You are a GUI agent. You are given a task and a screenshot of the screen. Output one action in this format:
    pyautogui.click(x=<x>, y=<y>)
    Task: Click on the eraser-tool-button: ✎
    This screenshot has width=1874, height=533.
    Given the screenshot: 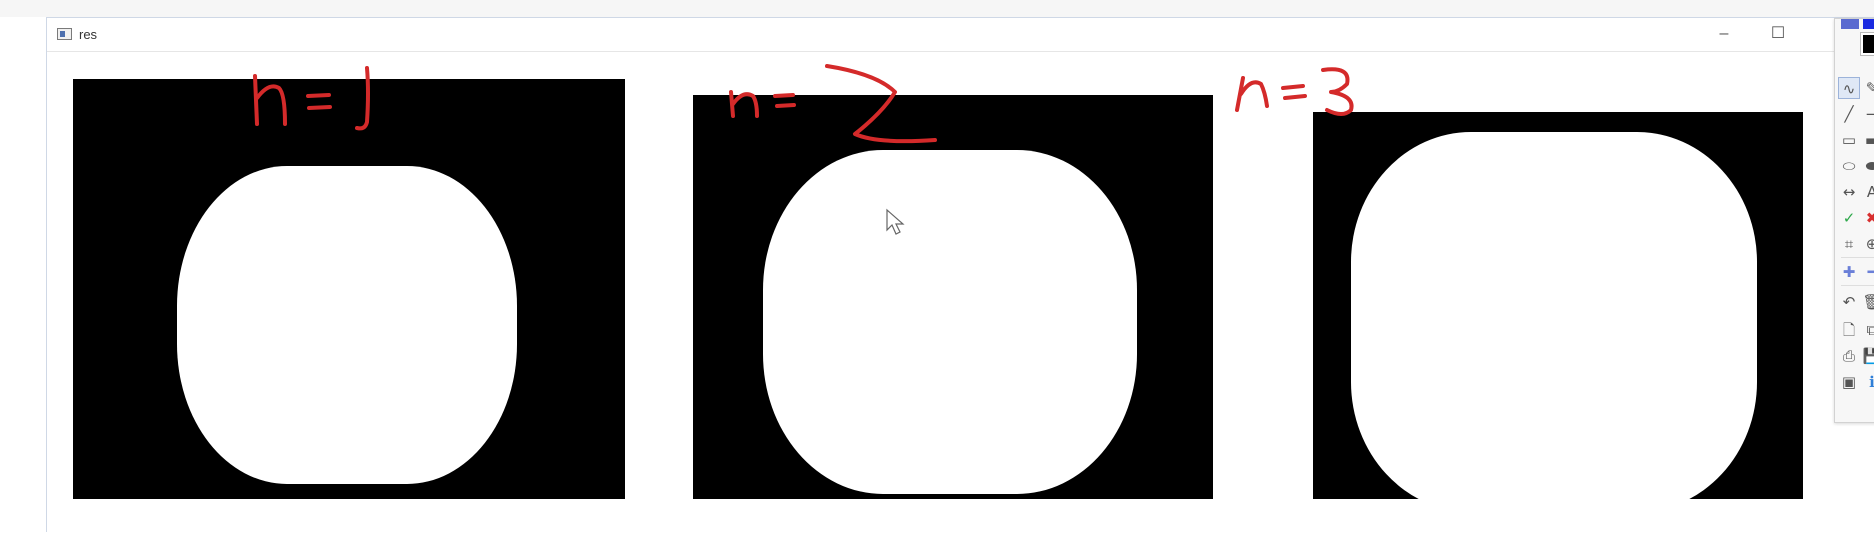 What is the action you would take?
    pyautogui.click(x=1867, y=88)
    